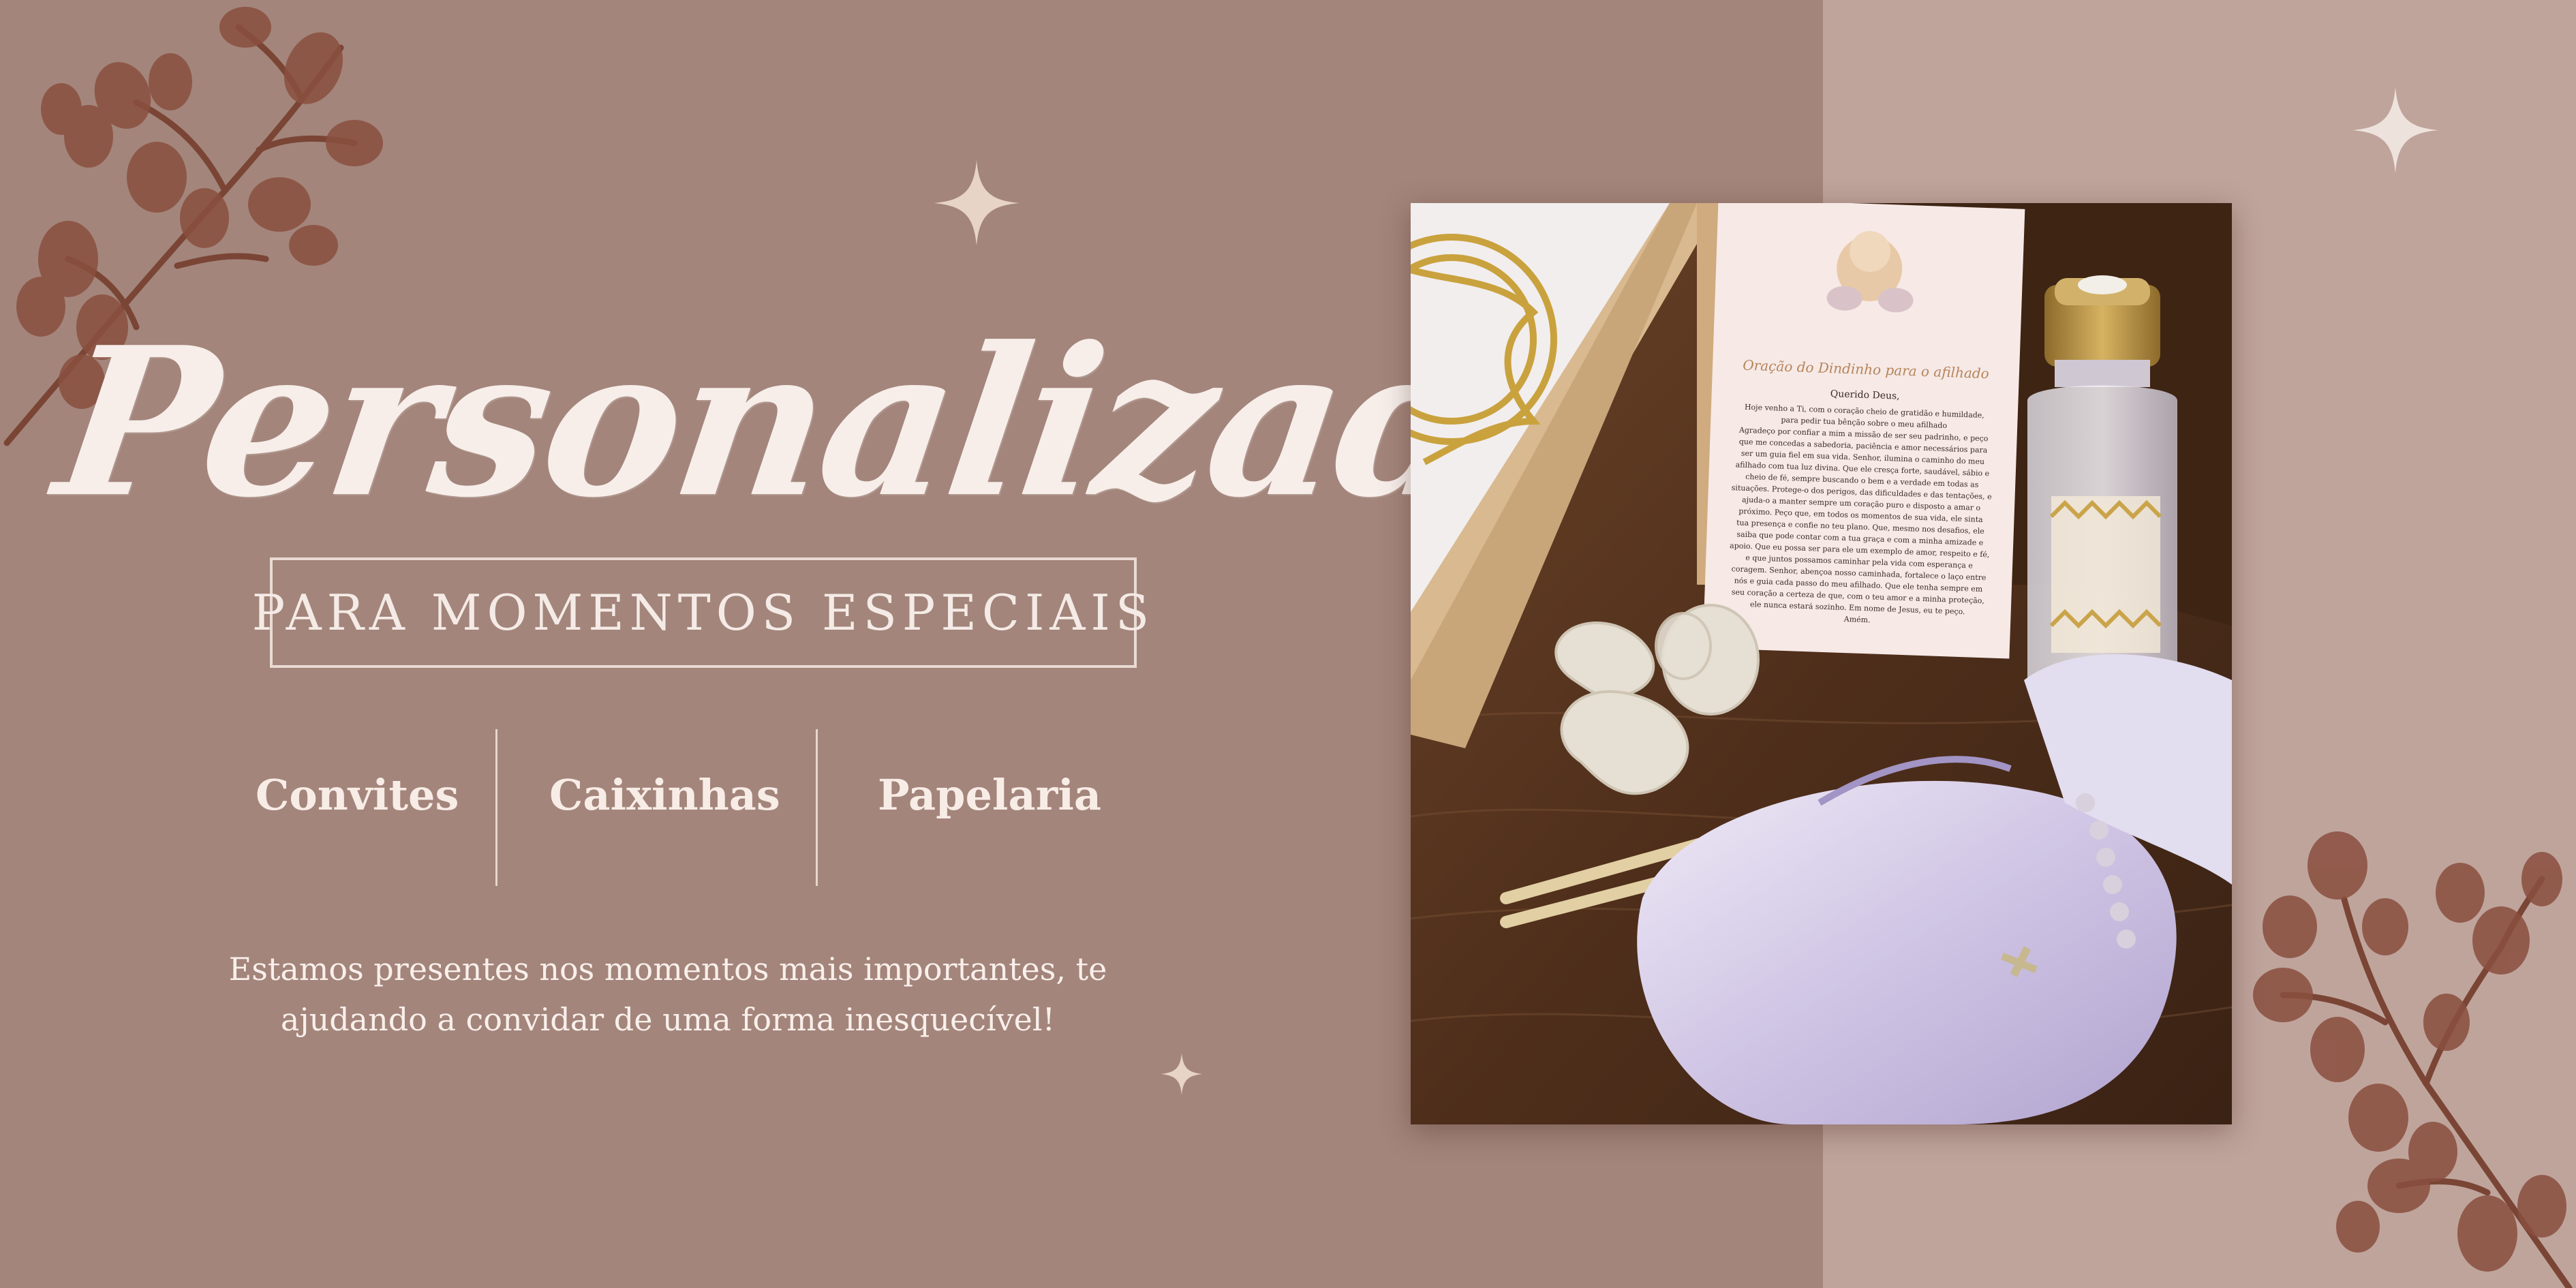 The height and width of the screenshot is (1288, 2576). I want to click on category-list: Convites Caixinhas Papelaria, so click(681, 808).